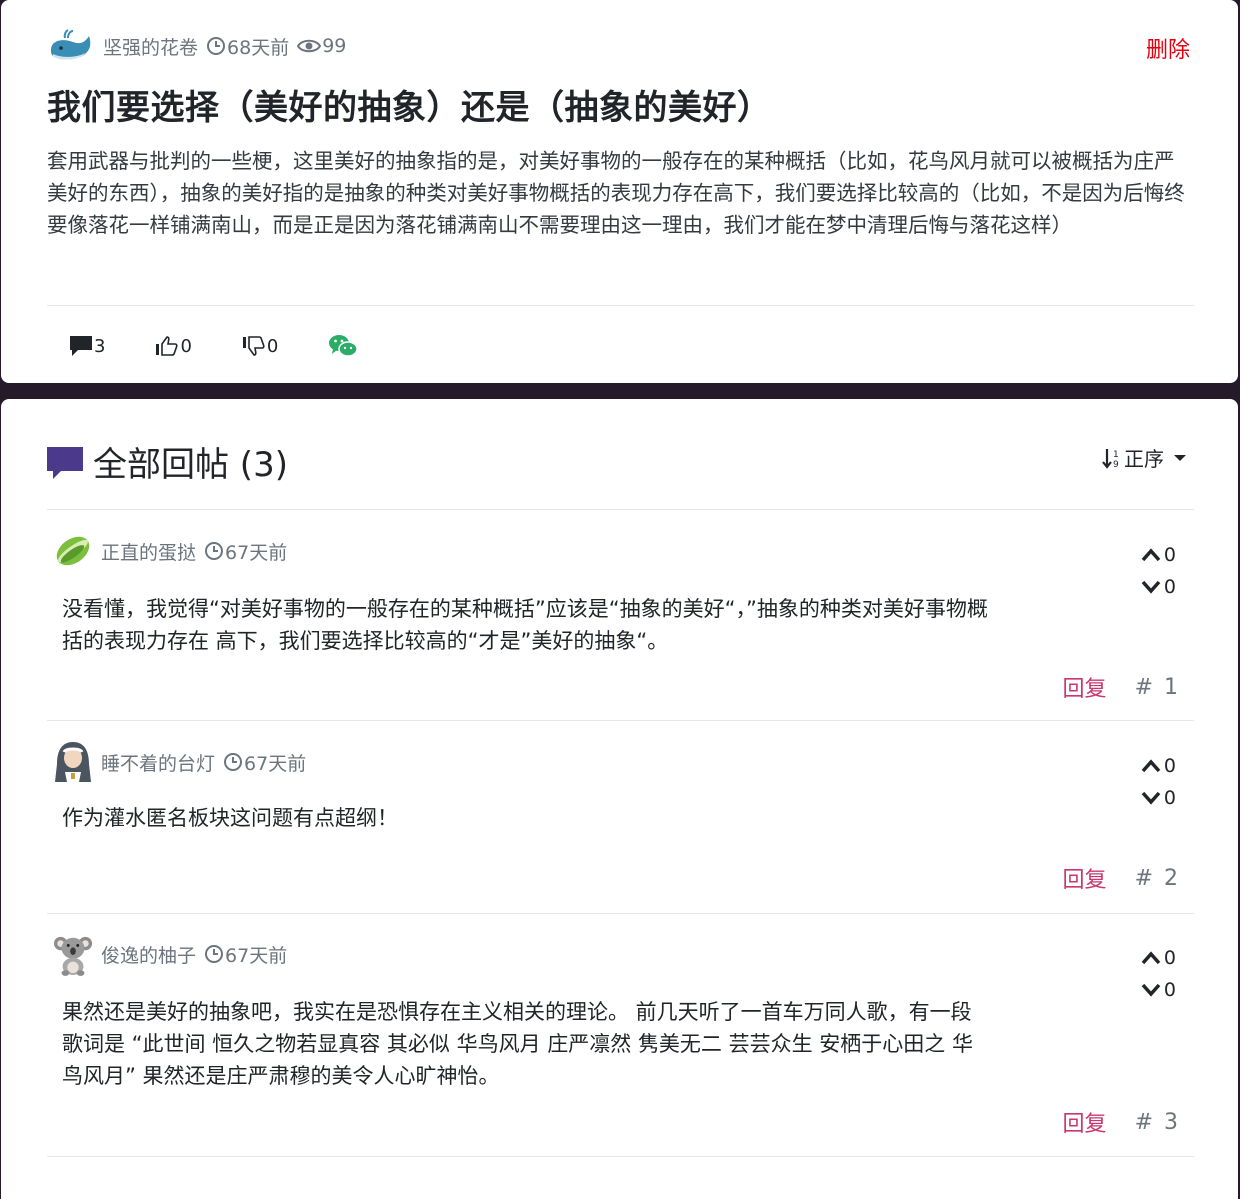 This screenshot has width=1240, height=1199. I want to click on reply-meta: 睡不着的台灯 67天前, so click(183, 762).